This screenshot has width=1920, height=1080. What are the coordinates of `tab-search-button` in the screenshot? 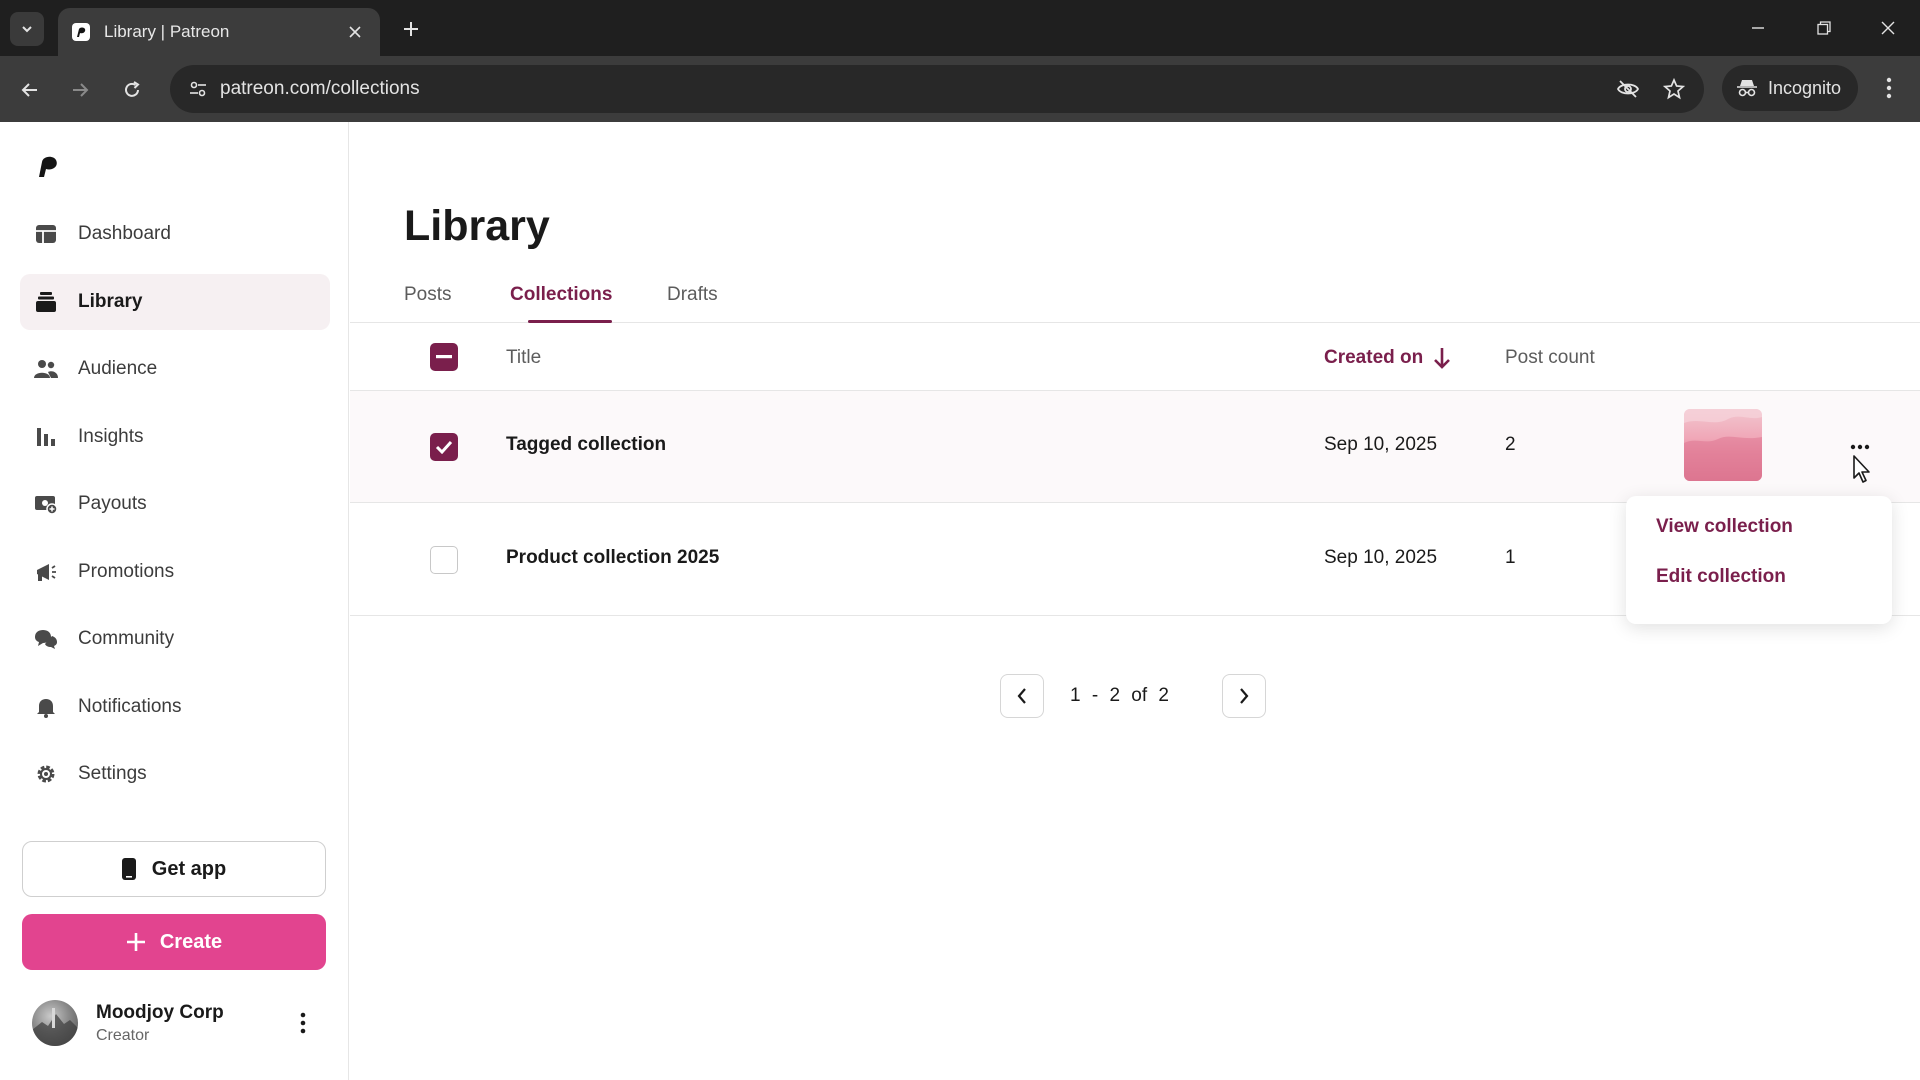 It's located at (27, 29).